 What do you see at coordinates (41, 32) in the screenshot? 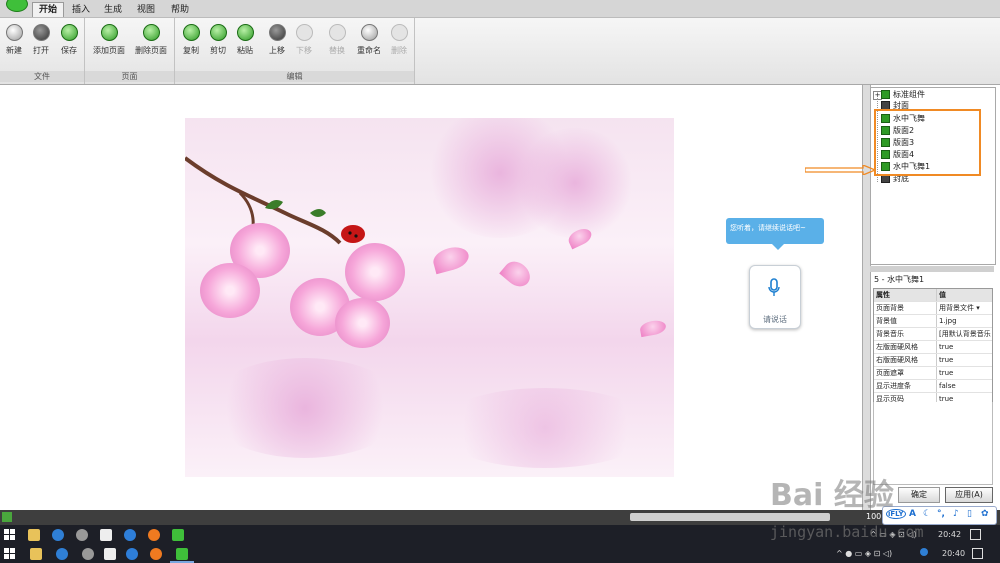
I see `open-icon` at bounding box center [41, 32].